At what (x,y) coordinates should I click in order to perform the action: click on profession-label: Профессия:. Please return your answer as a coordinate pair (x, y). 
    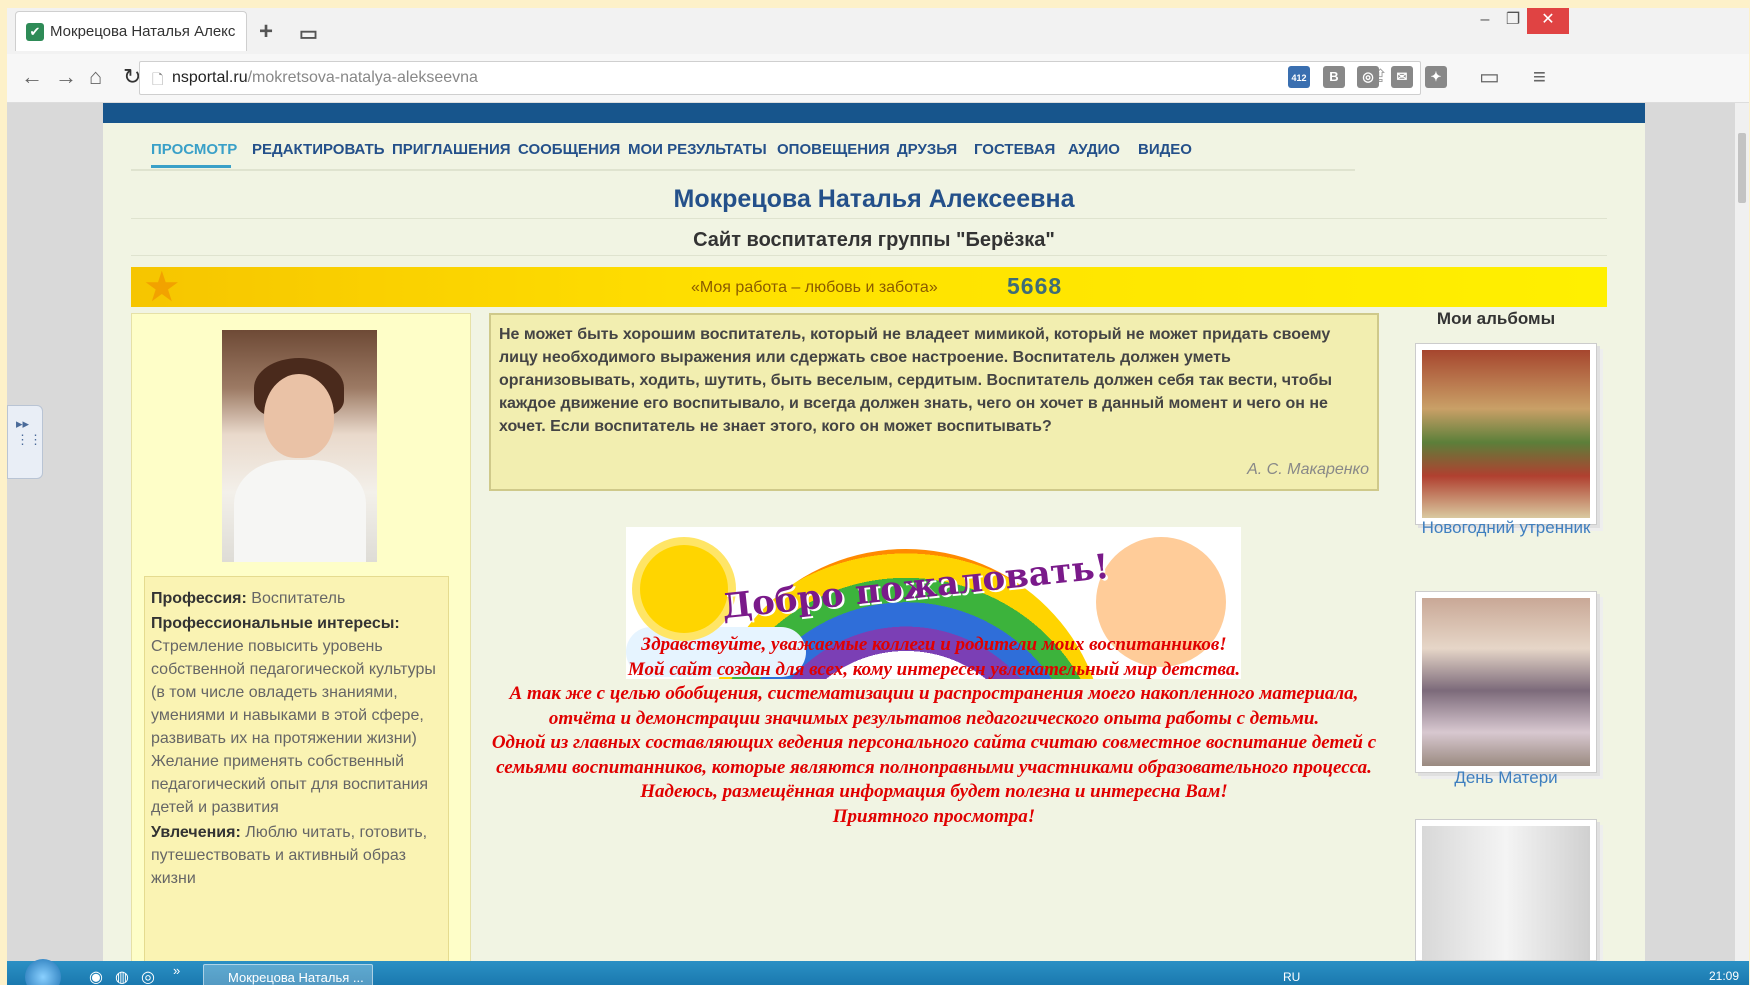
    Looking at the image, I should click on (199, 598).